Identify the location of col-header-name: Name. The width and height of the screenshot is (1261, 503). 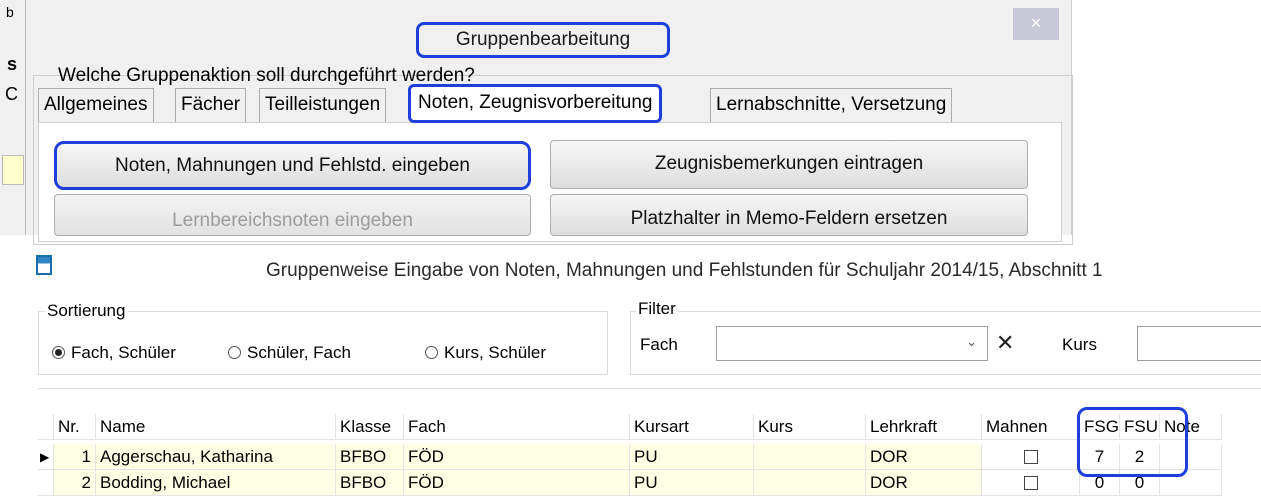
(216, 427).